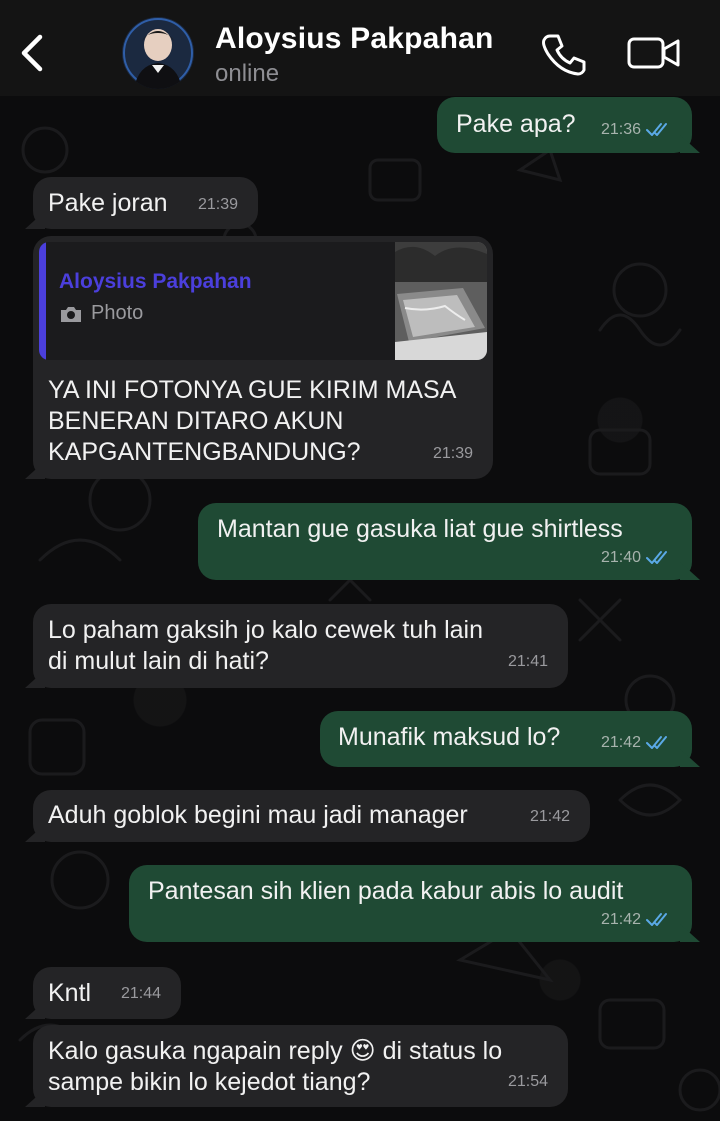 The width and height of the screenshot is (720, 1121). What do you see at coordinates (117, 313) in the screenshot?
I see `quoted-type-label: Photo` at bounding box center [117, 313].